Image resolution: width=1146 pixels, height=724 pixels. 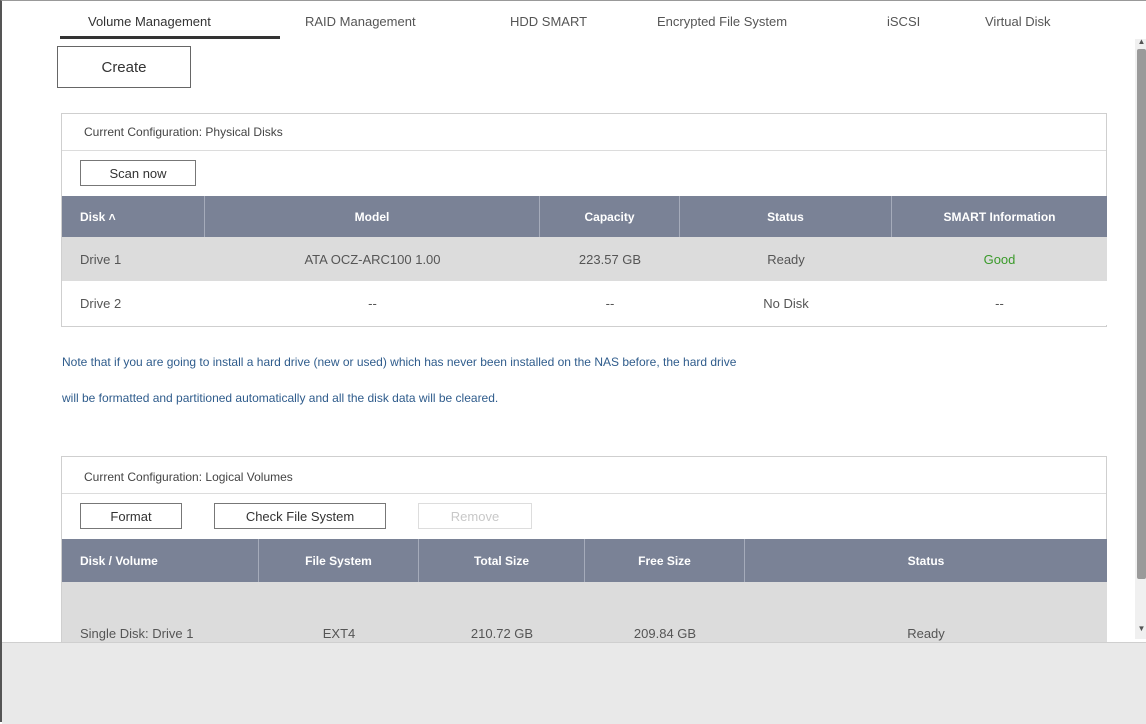 What do you see at coordinates (999, 303) in the screenshot?
I see `cell-smart: --` at bounding box center [999, 303].